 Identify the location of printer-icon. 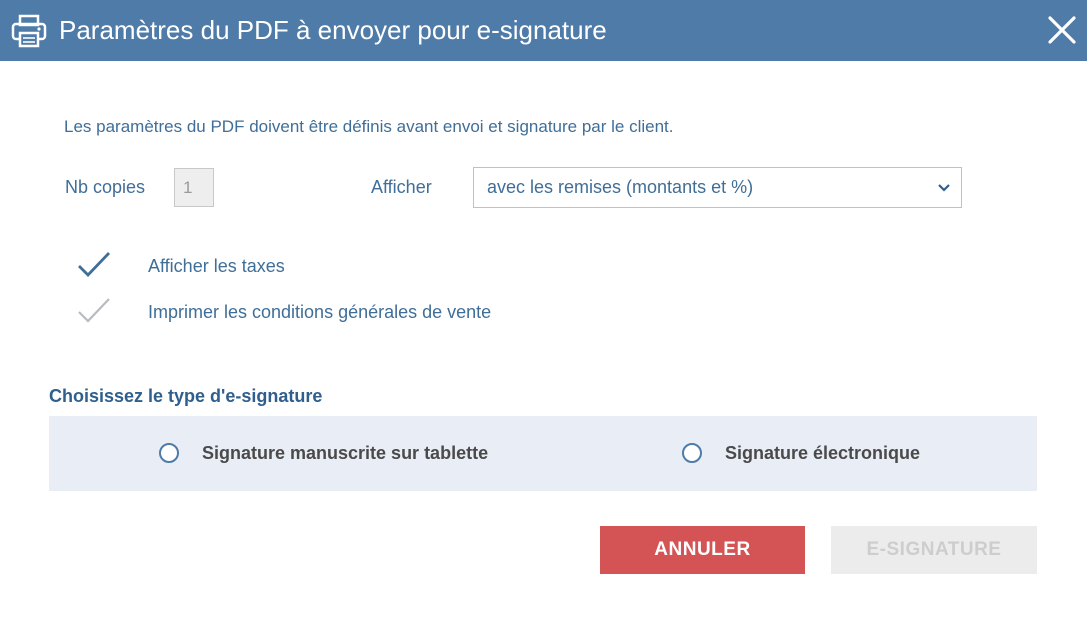
(29, 31).